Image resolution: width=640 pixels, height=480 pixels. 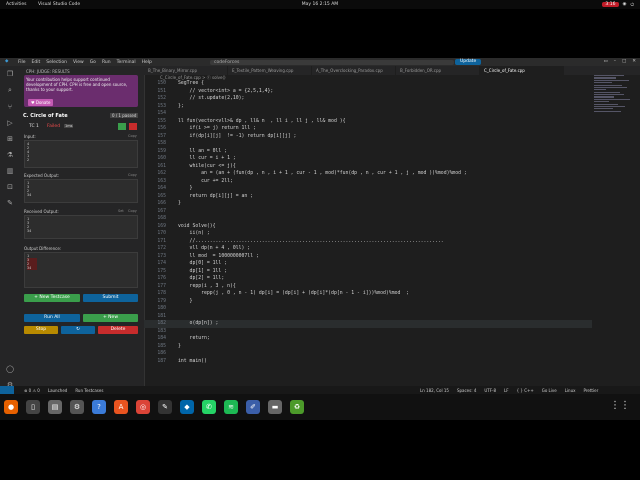 What do you see at coordinates (122, 126) in the screenshot?
I see `run-testcase-button` at bounding box center [122, 126].